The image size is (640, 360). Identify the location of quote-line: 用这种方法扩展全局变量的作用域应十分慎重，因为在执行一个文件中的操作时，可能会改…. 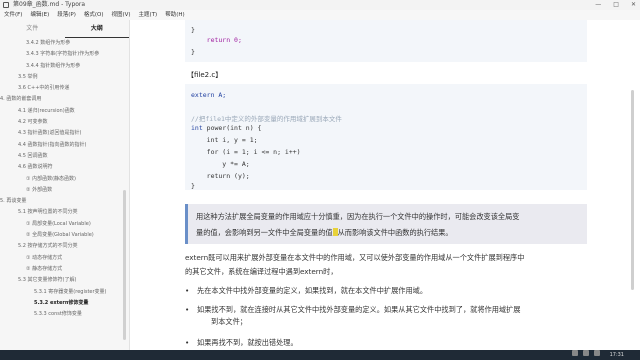
(358, 216).